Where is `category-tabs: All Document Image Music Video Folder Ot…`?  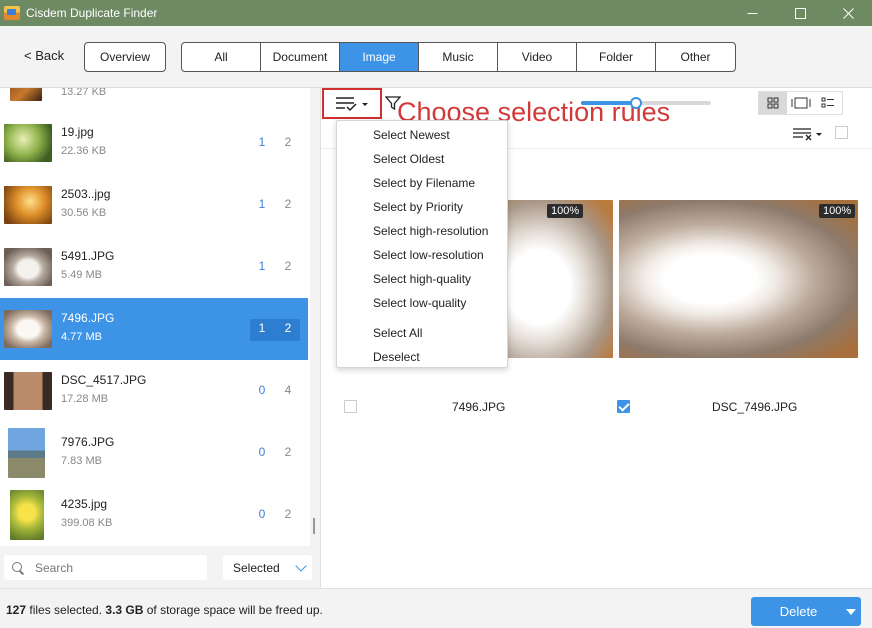 category-tabs: All Document Image Music Video Folder Ot… is located at coordinates (458, 57).